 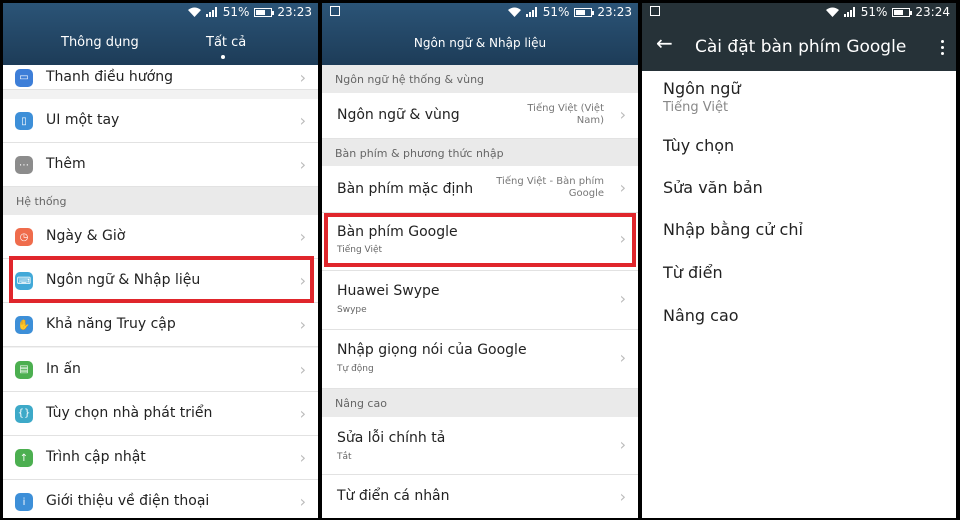 I want to click on language-setting: Ngôn ngữ, so click(x=702, y=88).